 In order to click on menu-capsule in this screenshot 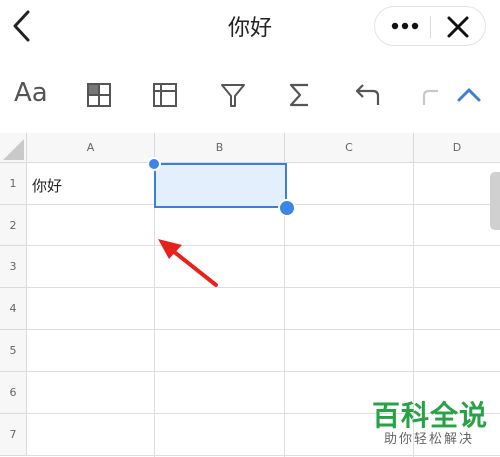, I will do `click(430, 26)`.